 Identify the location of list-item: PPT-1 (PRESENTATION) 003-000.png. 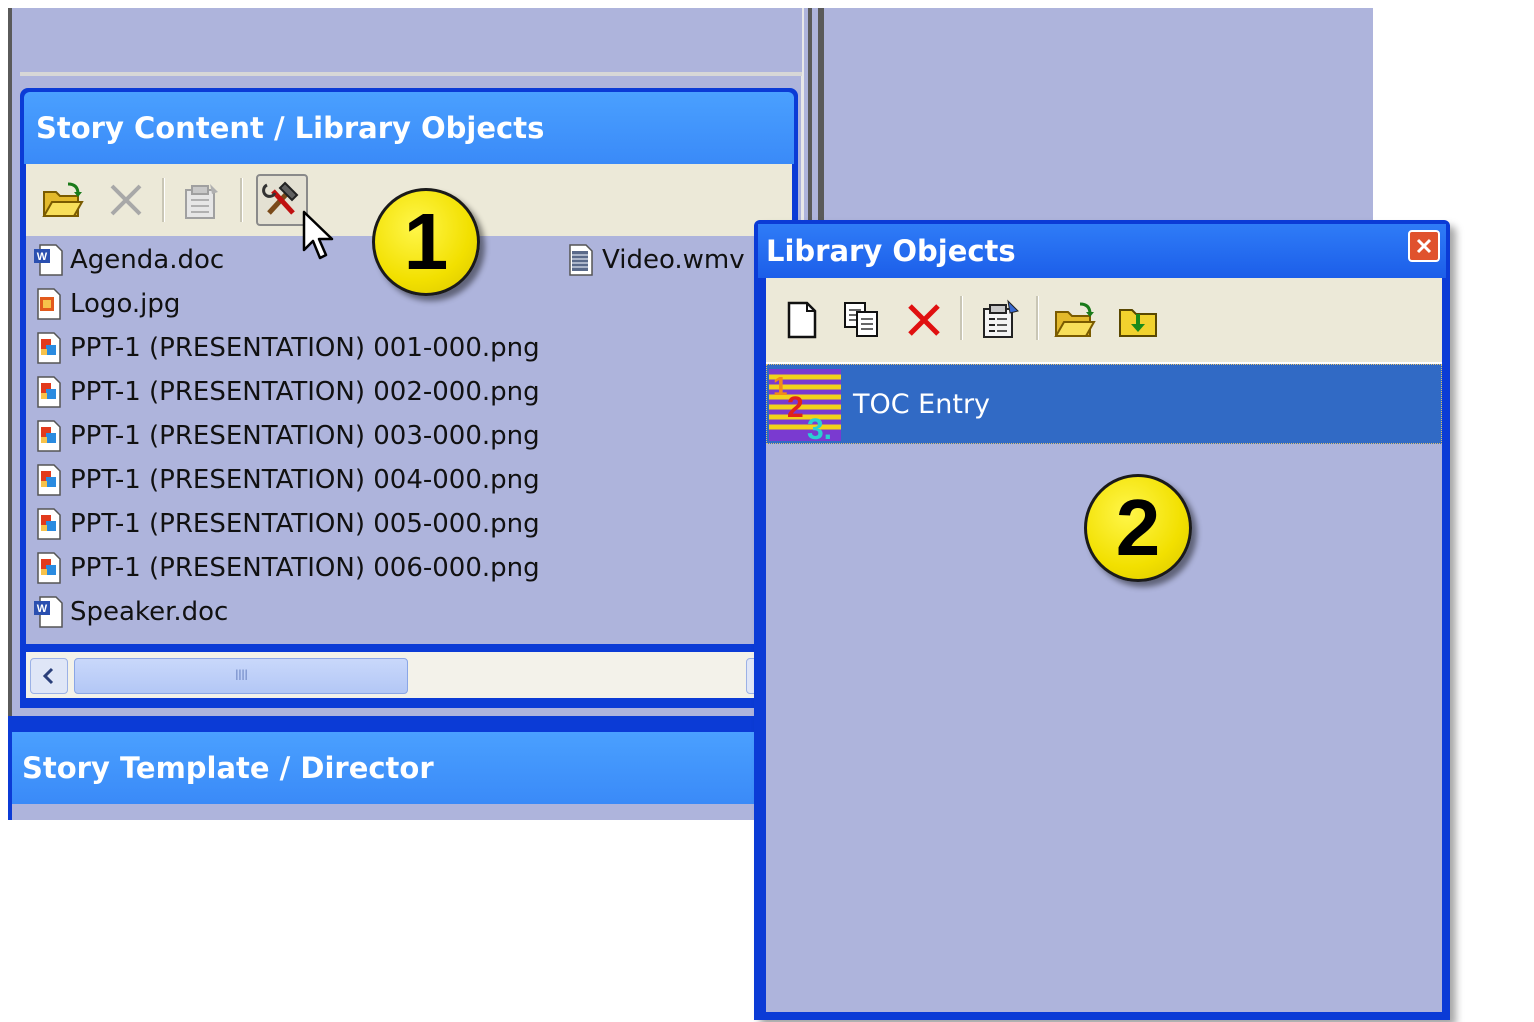
(286, 436).